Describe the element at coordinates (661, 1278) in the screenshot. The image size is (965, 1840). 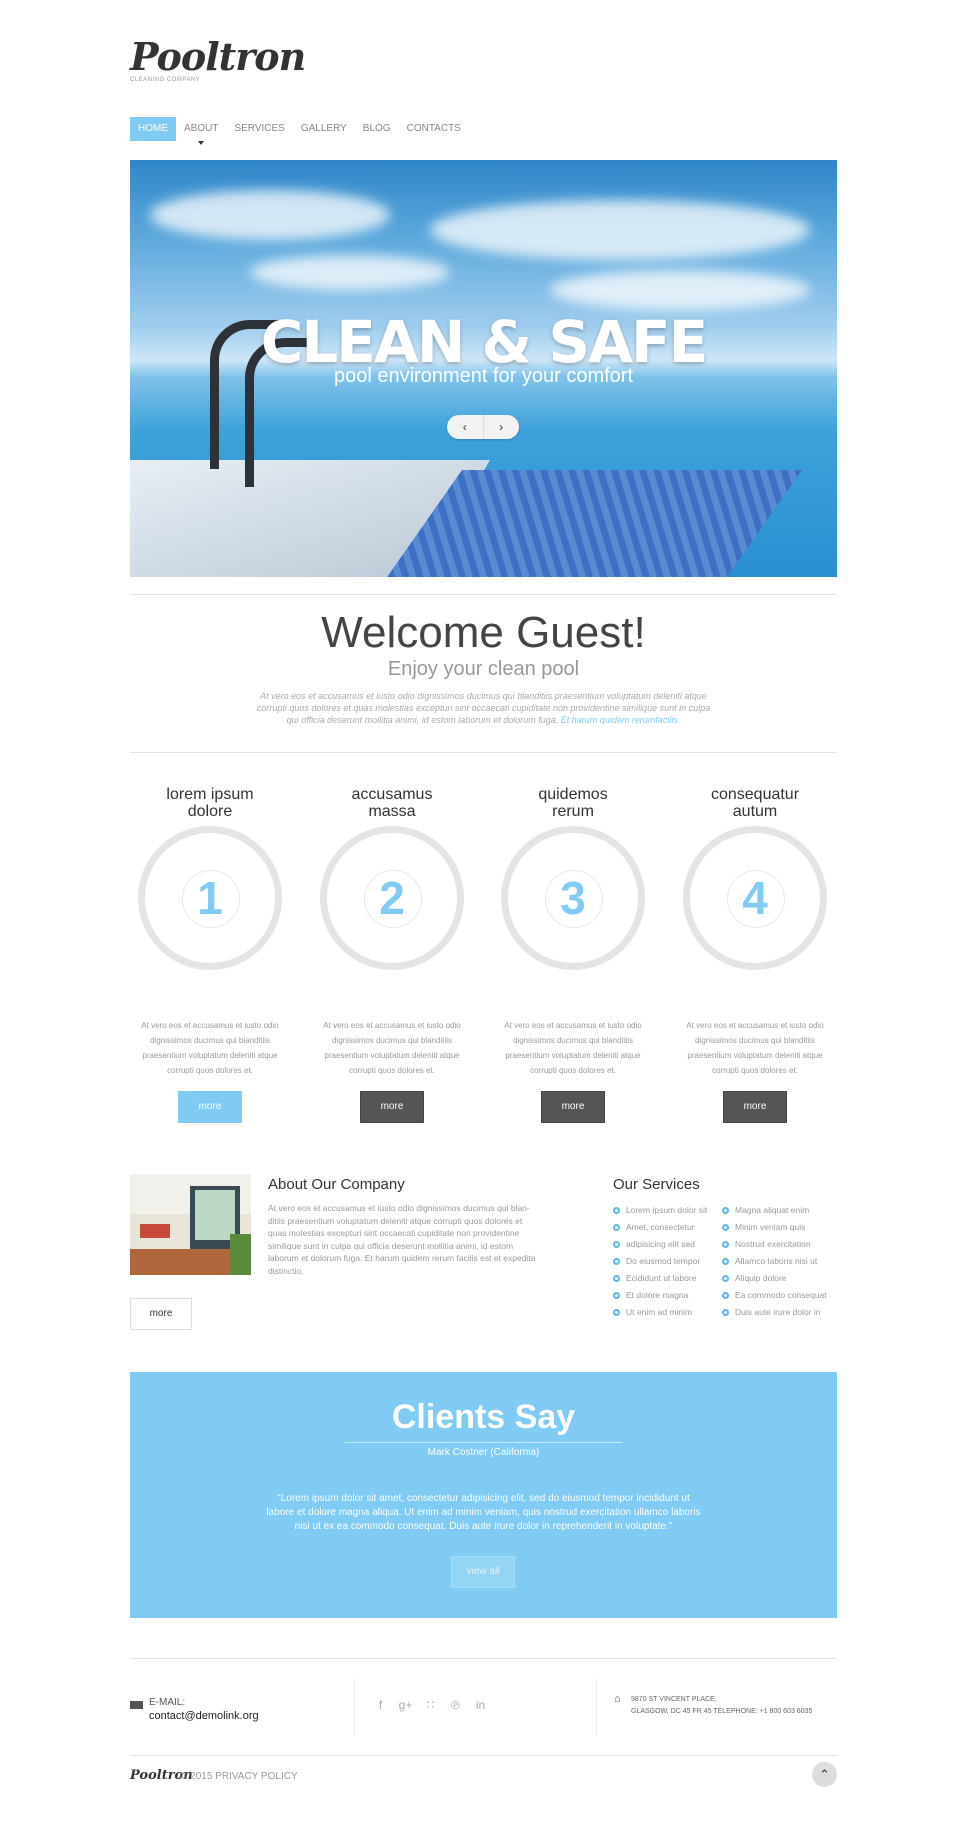
I see `service-label: Ecididunt ut labore` at that location.